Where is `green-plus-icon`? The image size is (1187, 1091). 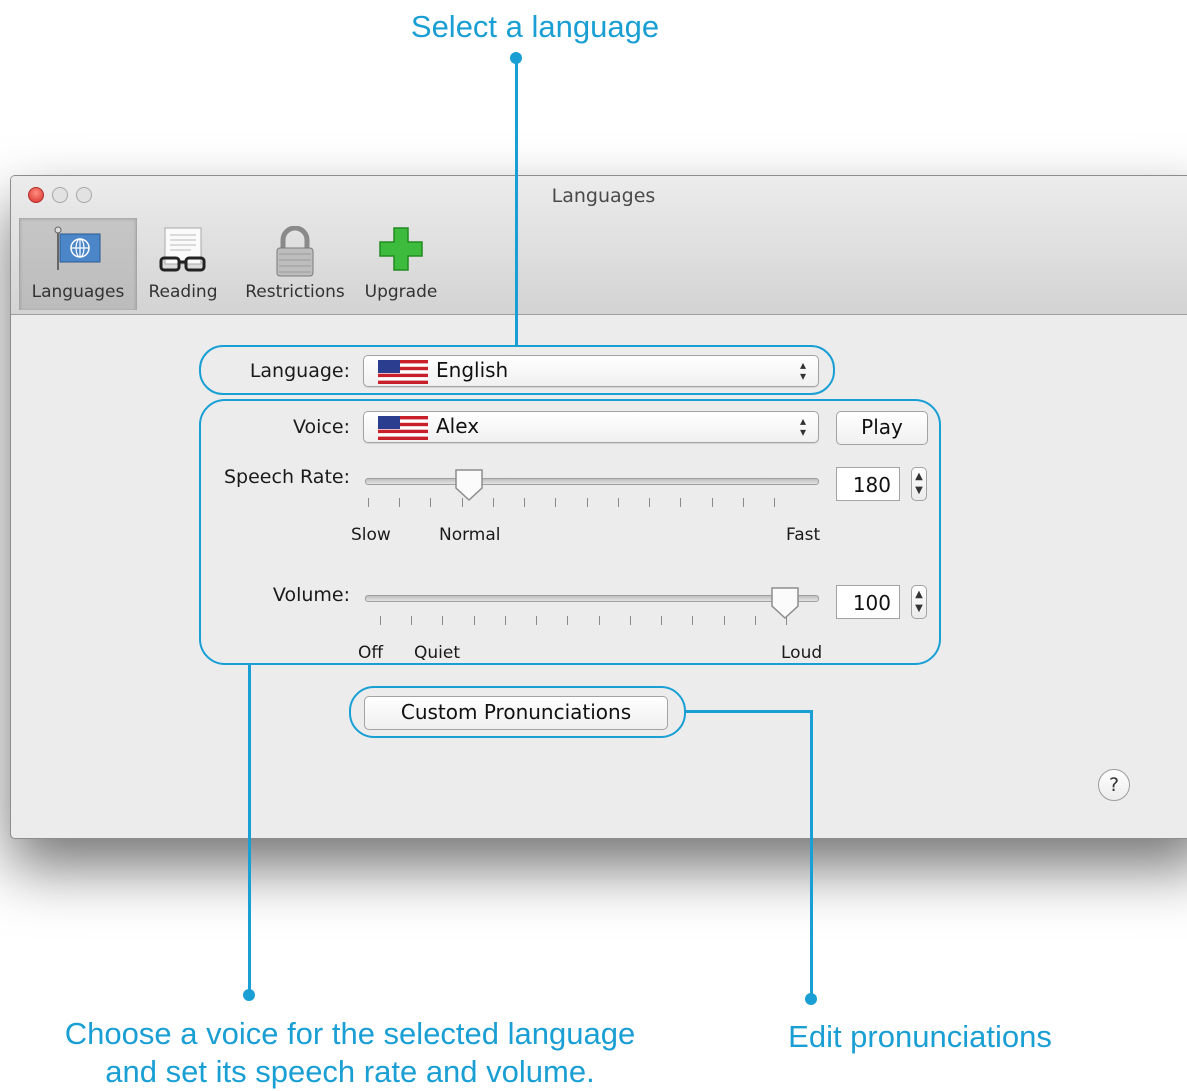 green-plus-icon is located at coordinates (401, 251).